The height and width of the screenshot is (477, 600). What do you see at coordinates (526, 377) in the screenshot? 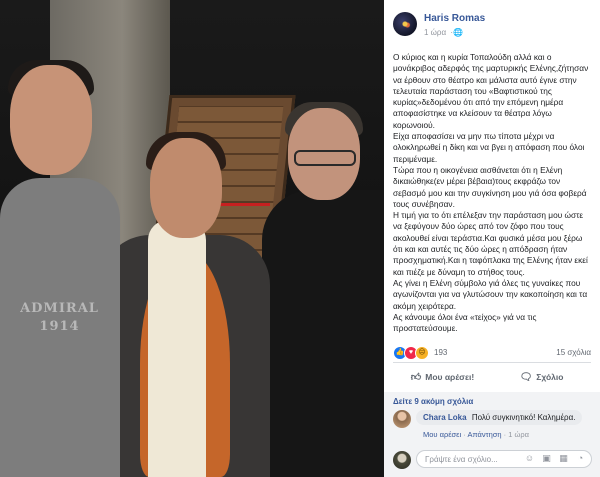
I see `speech-bubble-icon: 🗨︎` at bounding box center [526, 377].